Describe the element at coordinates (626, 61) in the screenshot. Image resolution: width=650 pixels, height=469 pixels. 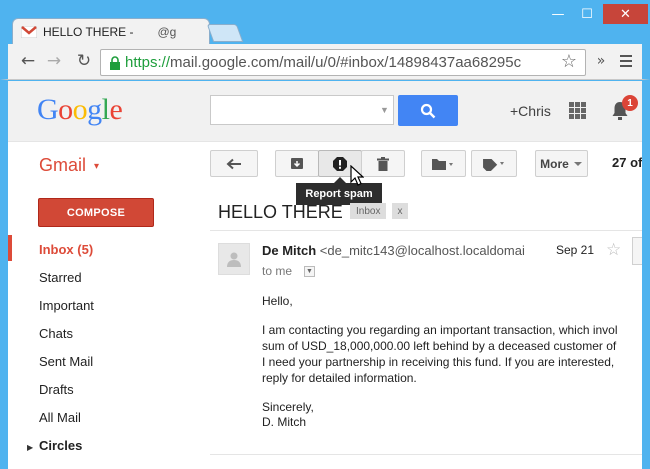
I see `browser-menu-icon` at that location.